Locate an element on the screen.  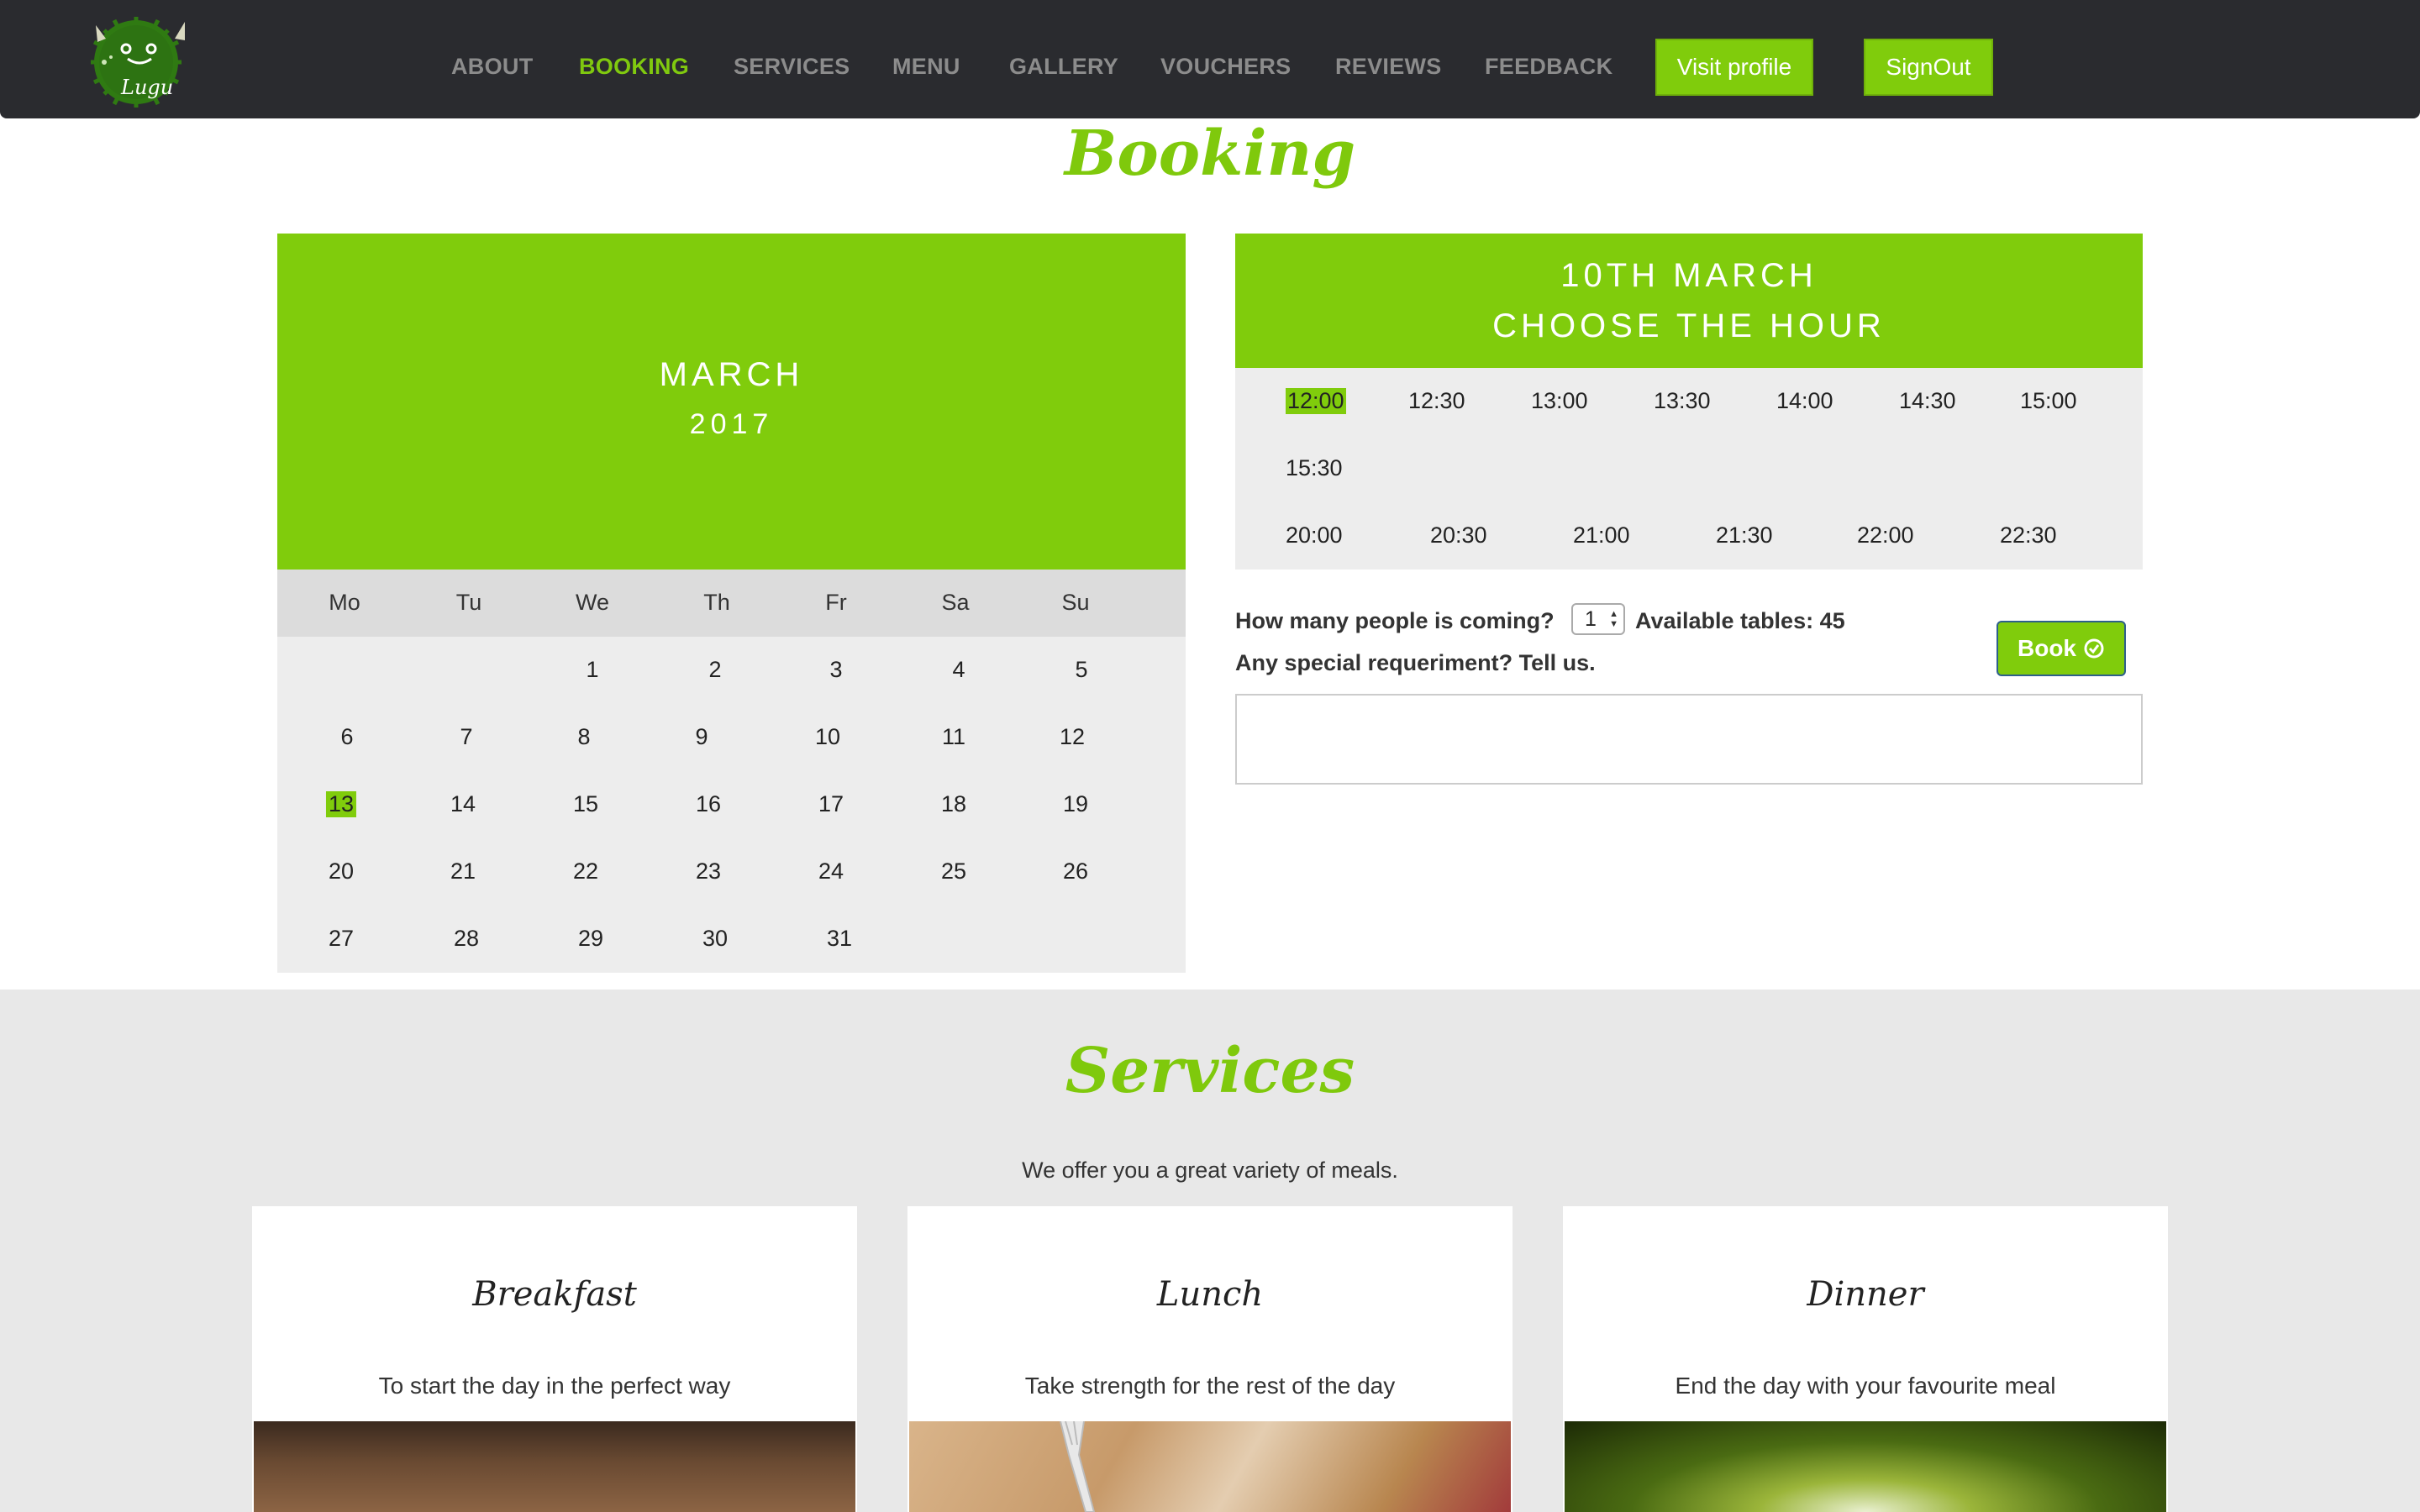
available-tables-label: Available tables: 45 is located at coordinates (1740, 620).